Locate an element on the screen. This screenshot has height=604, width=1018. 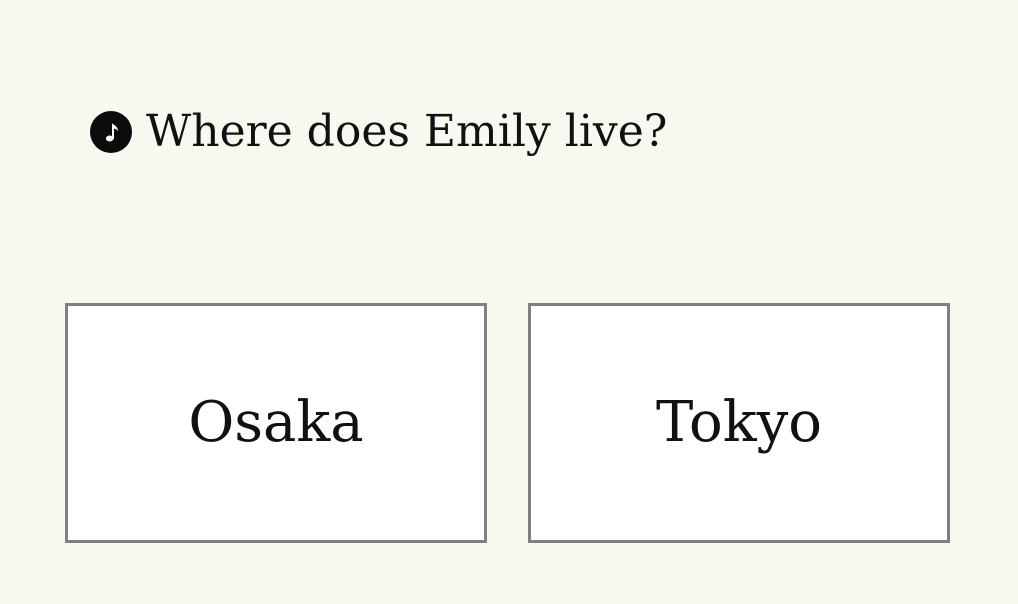
question-row: Where does Emily live? is located at coordinates (378, 132).